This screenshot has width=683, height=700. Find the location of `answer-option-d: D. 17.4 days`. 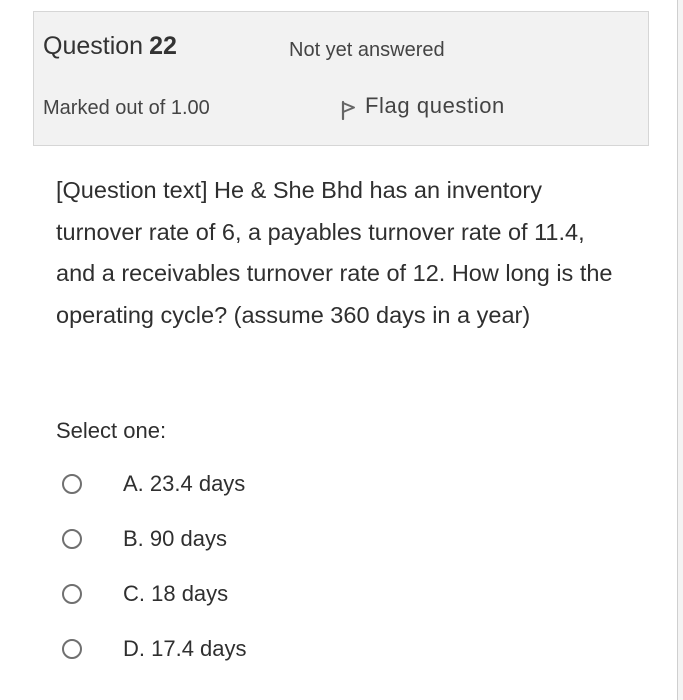

answer-option-d: D. 17.4 days is located at coordinates (154, 649).